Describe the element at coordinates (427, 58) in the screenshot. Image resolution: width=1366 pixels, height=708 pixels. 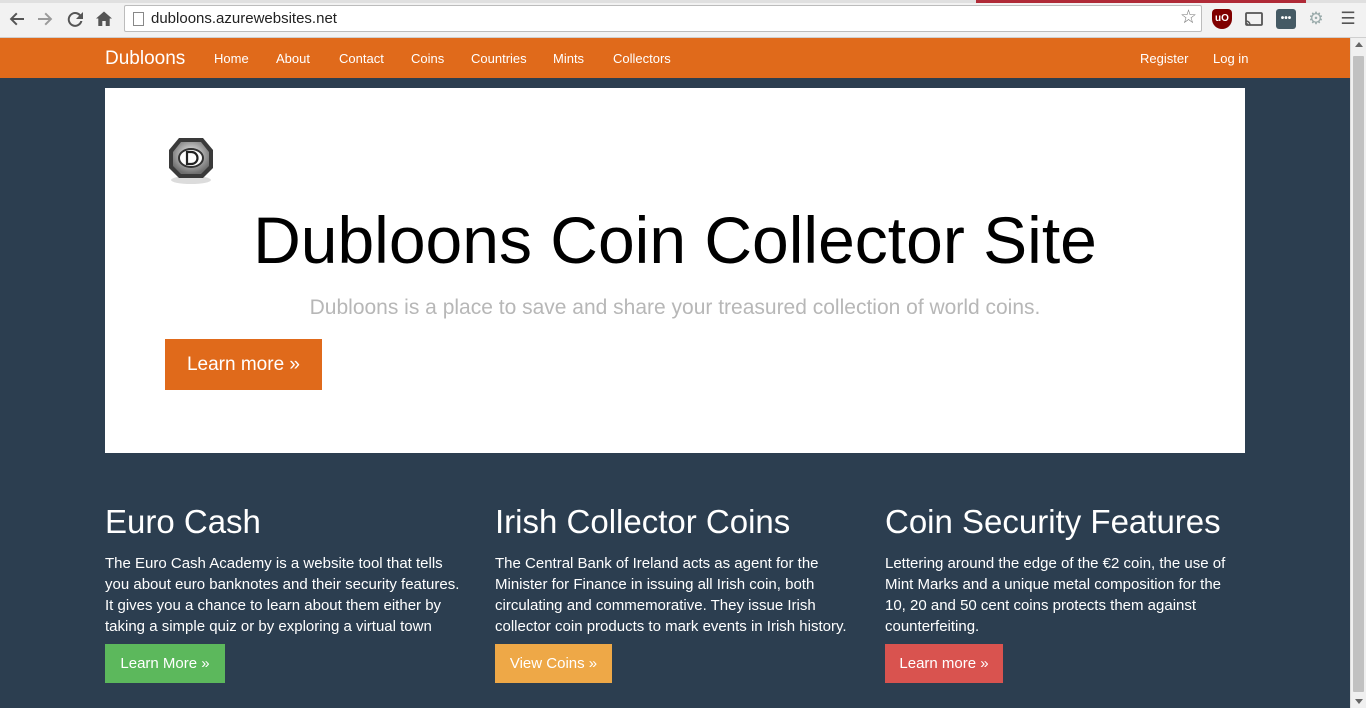
I see `nav-coins: Coins` at that location.